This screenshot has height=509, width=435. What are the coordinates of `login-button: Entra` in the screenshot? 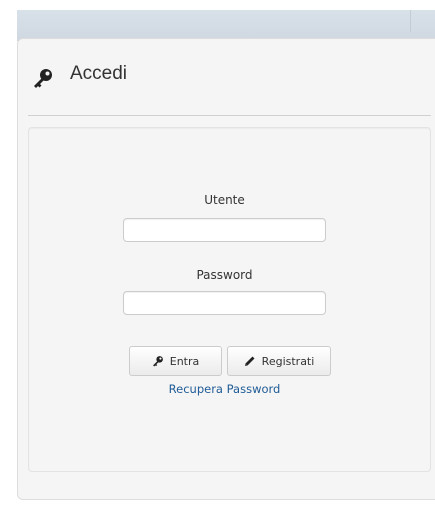 It's located at (175, 361).